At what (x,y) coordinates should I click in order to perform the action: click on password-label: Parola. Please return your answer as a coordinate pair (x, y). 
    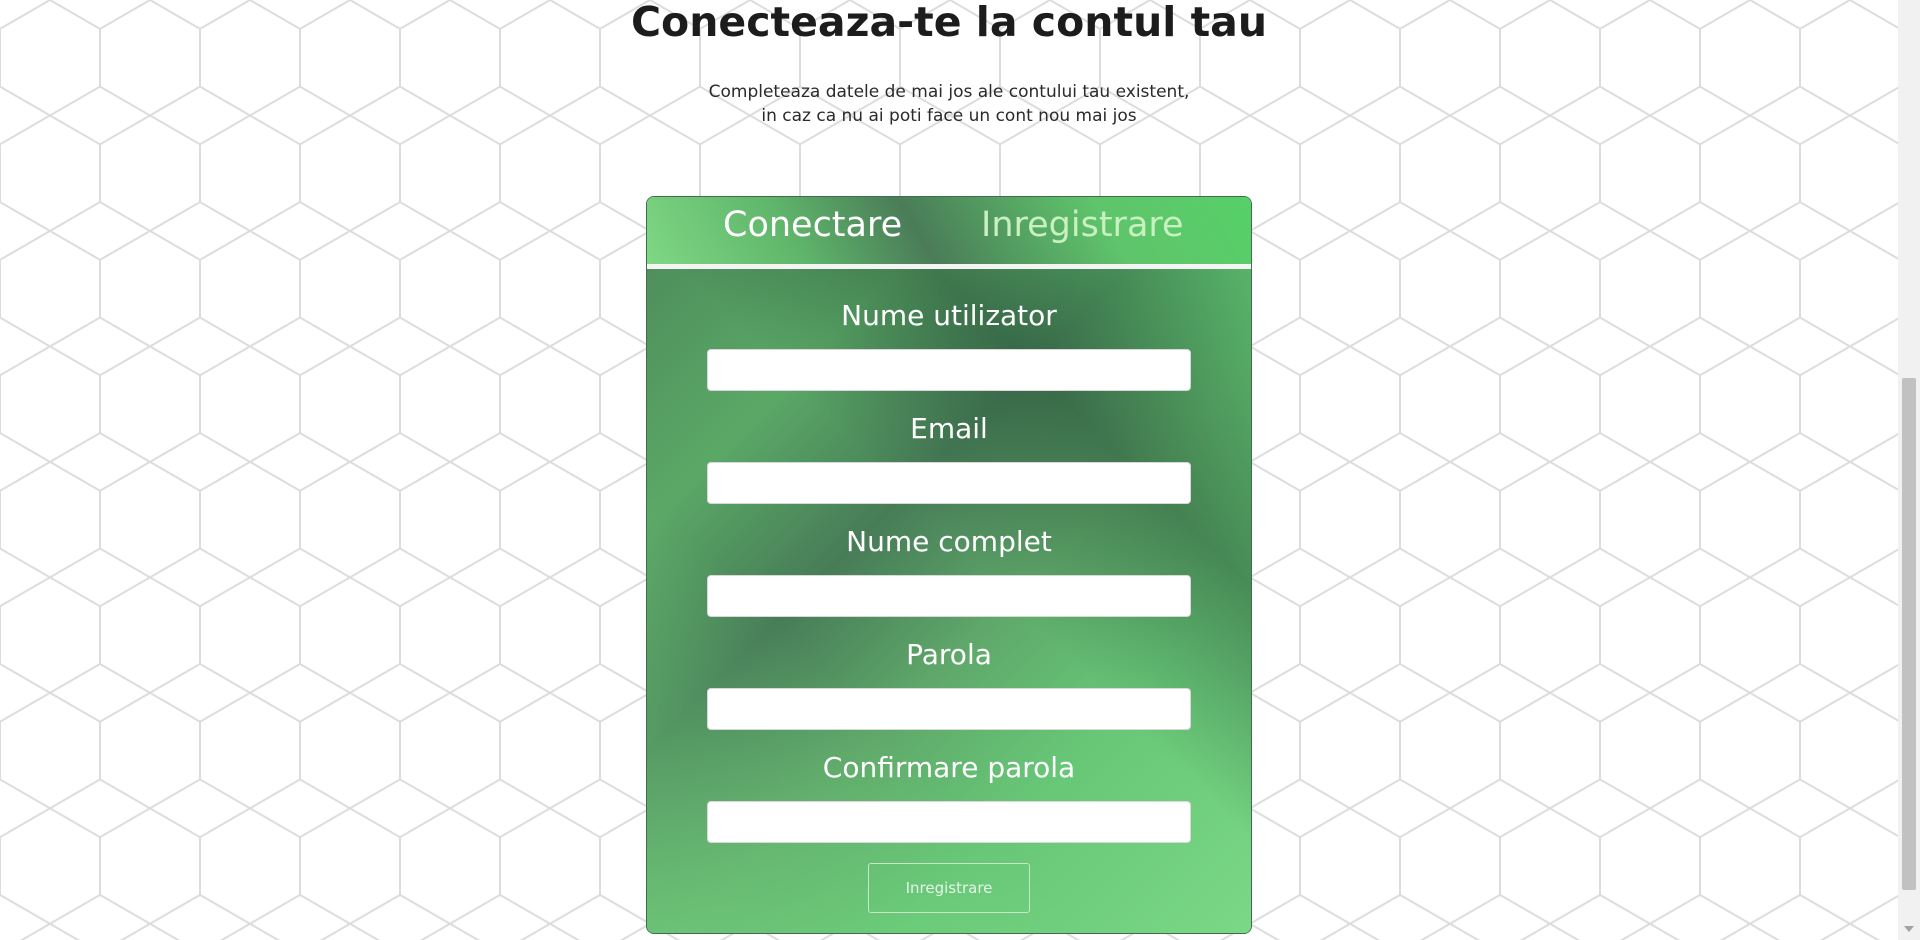
    Looking at the image, I should click on (949, 654).